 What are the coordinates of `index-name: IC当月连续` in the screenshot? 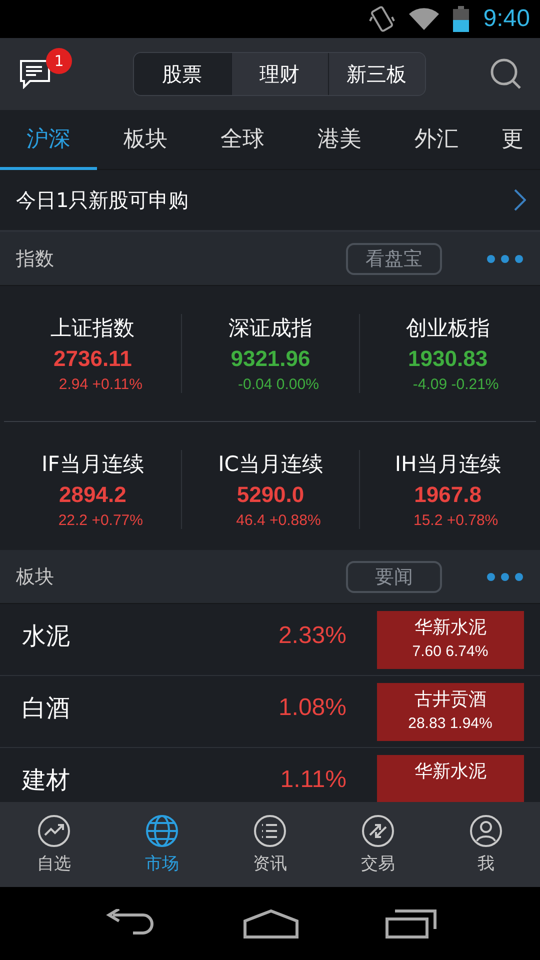 It's located at (270, 464).